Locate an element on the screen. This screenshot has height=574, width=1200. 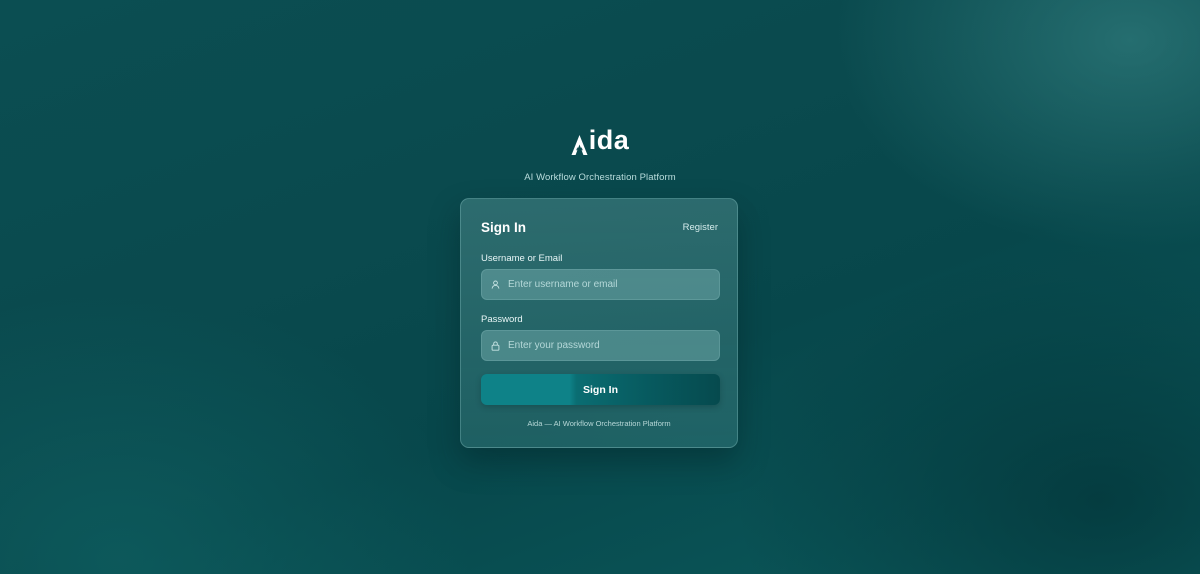
brand-header: ida AI Workflow Orchestration Platform is located at coordinates (600, 153).